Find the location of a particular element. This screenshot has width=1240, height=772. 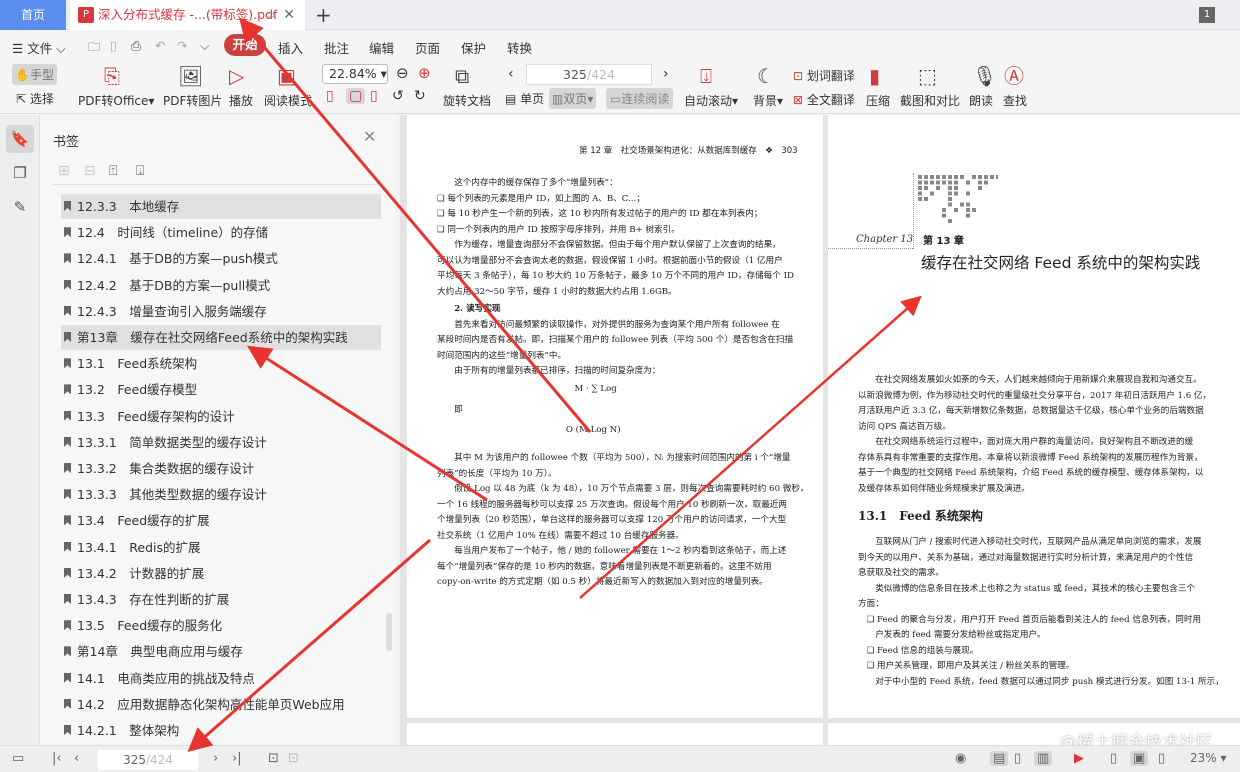

pdf-to-image-button: PDF转图片 is located at coordinates (192, 100).